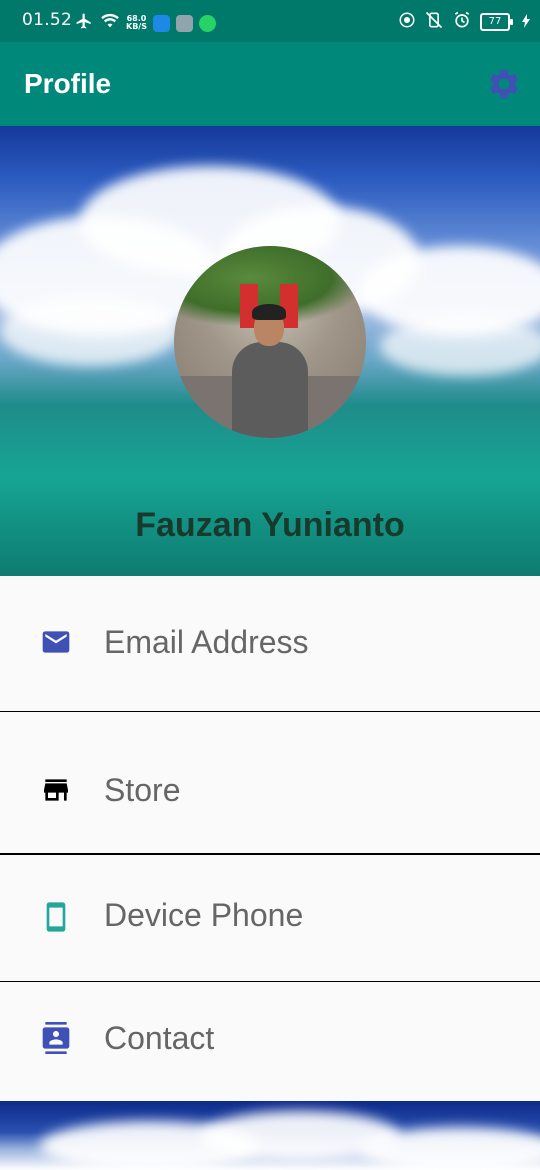  What do you see at coordinates (204, 915) in the screenshot?
I see `menu-item-label: Device Phone` at bounding box center [204, 915].